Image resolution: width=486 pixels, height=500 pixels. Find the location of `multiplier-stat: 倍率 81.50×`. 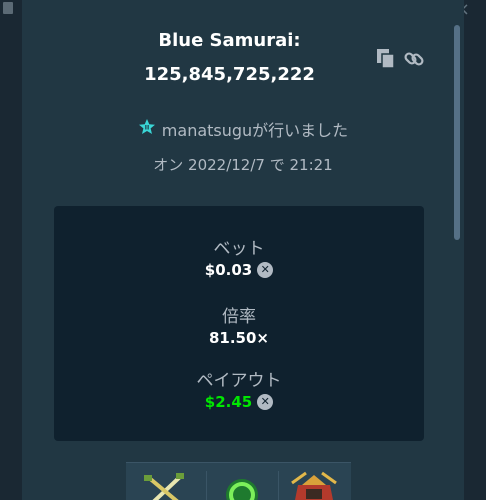

multiplier-stat: 倍率 81.50× is located at coordinates (239, 324).